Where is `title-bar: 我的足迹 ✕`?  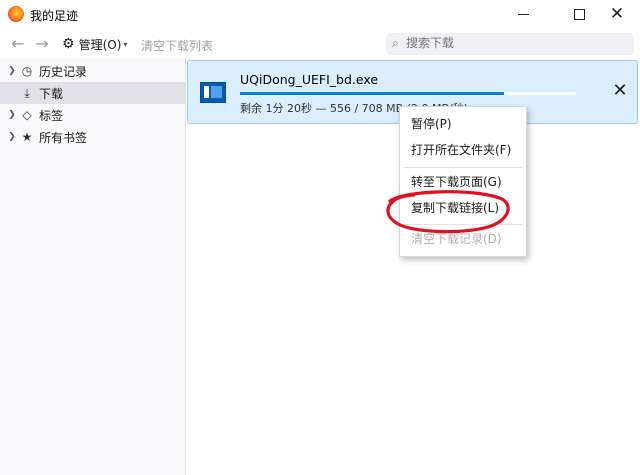
title-bar: 我的足迹 ✕ is located at coordinates (320, 15).